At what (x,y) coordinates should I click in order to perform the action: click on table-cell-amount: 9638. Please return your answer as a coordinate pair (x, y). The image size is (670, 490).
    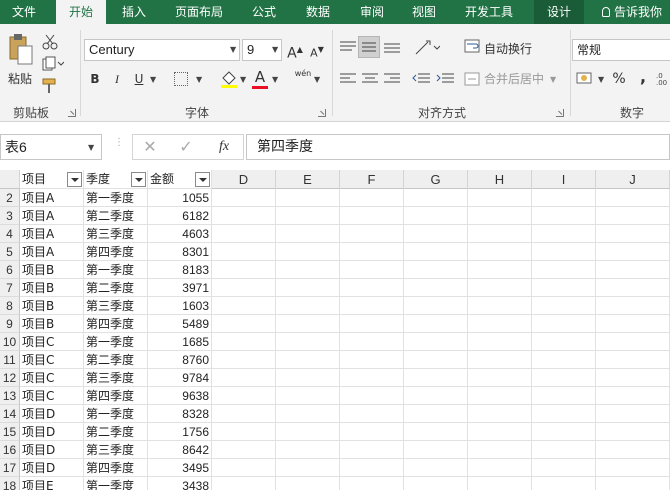
    Looking at the image, I should click on (180, 396).